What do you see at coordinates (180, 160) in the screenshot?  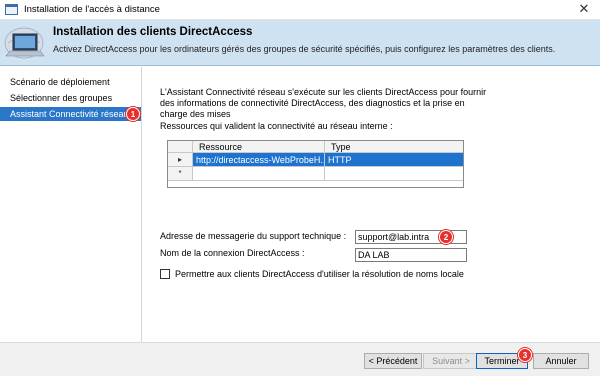 I see `row-marker-current: ▸` at bounding box center [180, 160].